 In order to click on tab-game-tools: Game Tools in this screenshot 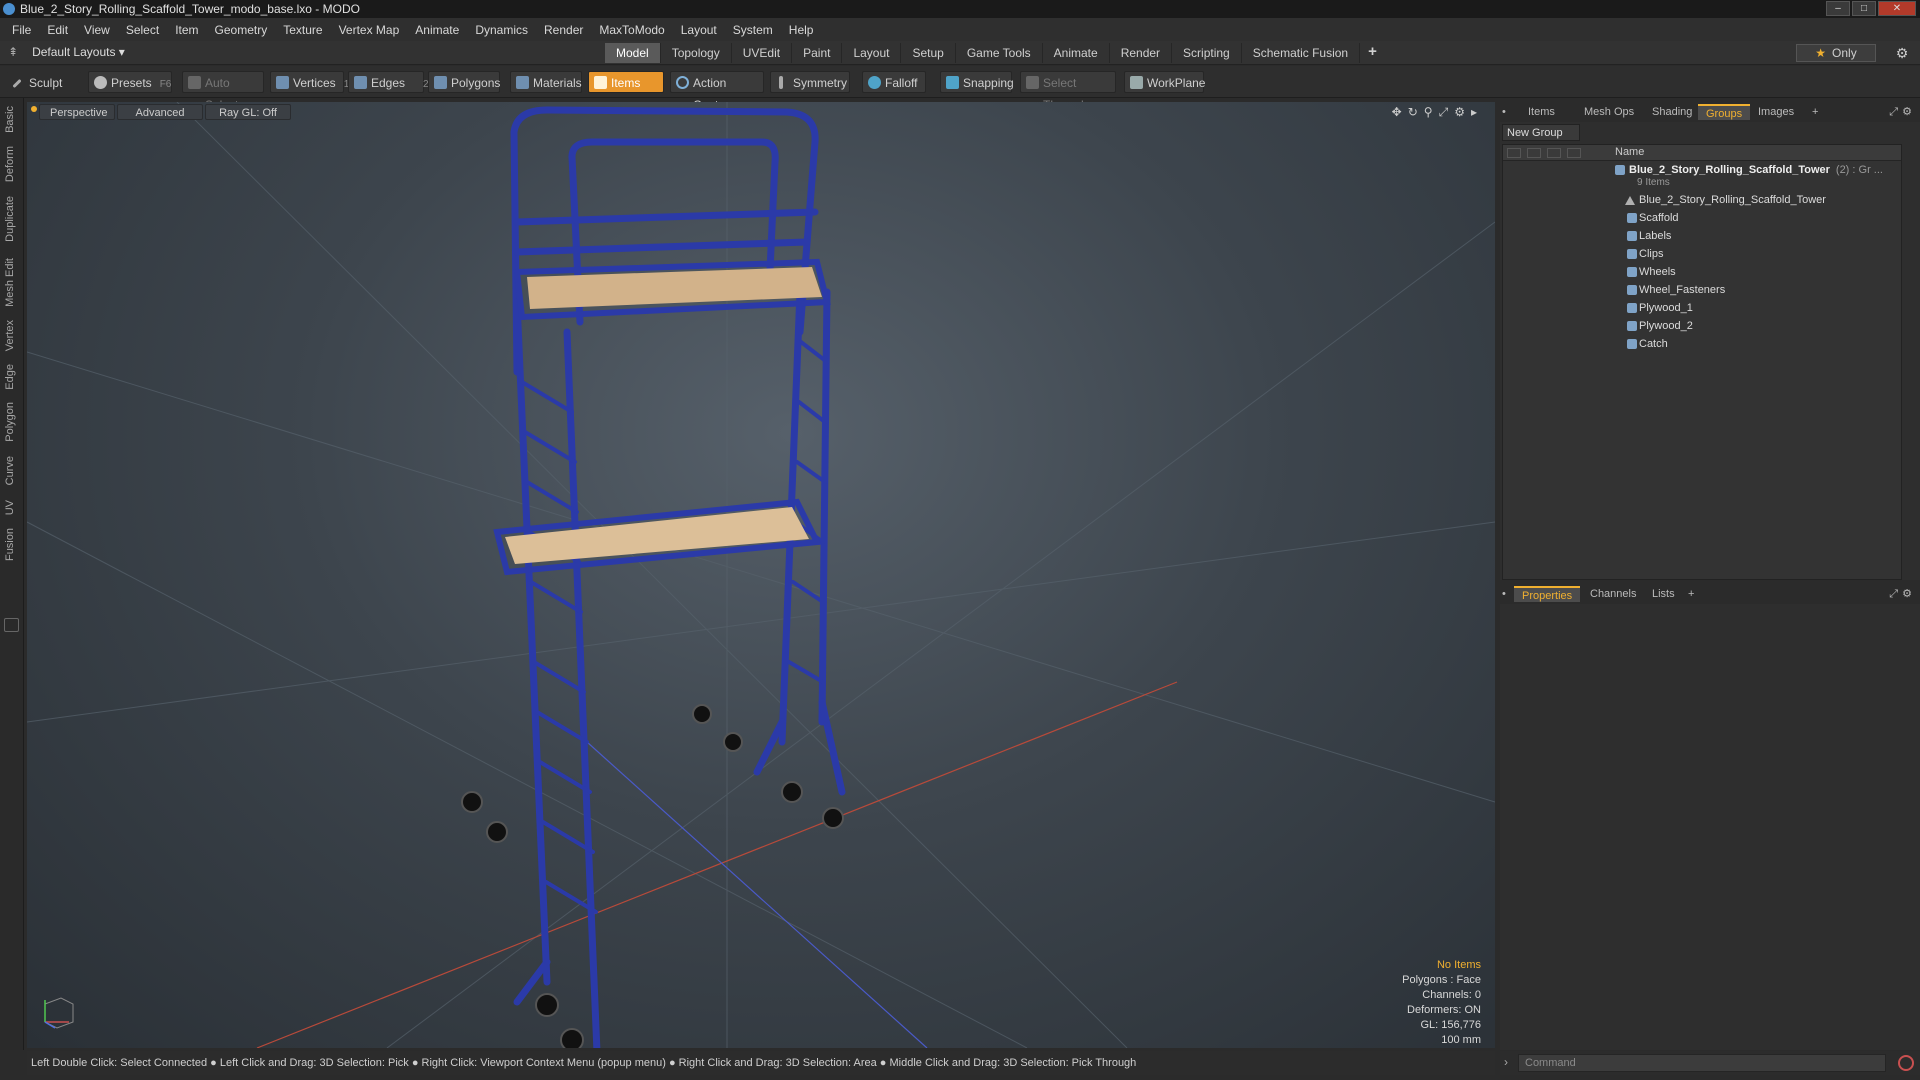, I will do `click(999, 53)`.